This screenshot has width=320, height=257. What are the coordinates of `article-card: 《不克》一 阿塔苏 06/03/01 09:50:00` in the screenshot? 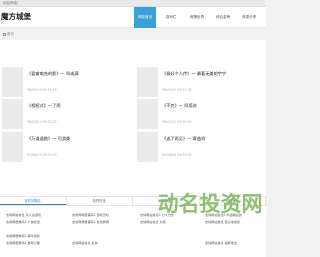 It's located at (197, 114).